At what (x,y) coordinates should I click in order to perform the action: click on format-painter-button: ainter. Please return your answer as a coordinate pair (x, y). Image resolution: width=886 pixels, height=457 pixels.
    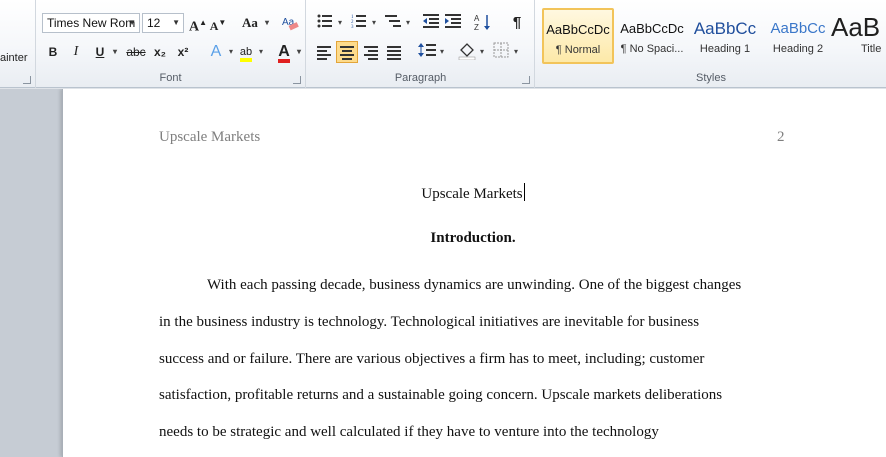
    Looking at the image, I should click on (14, 58).